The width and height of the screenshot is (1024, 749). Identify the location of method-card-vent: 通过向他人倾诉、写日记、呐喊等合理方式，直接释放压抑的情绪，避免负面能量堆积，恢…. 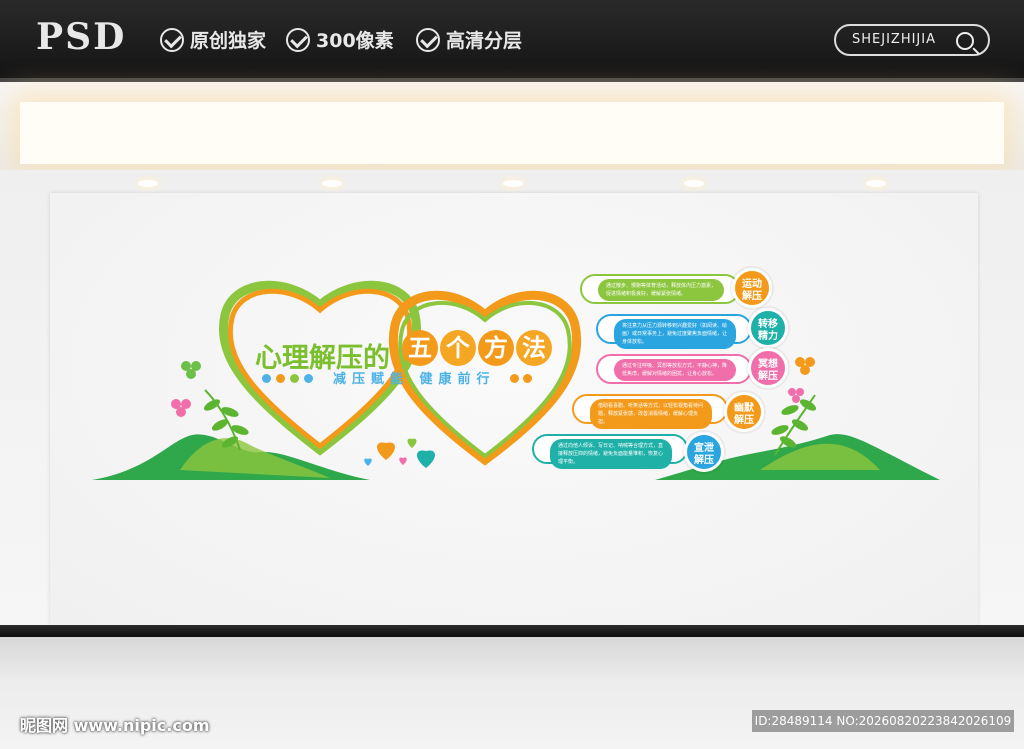
(610, 451).